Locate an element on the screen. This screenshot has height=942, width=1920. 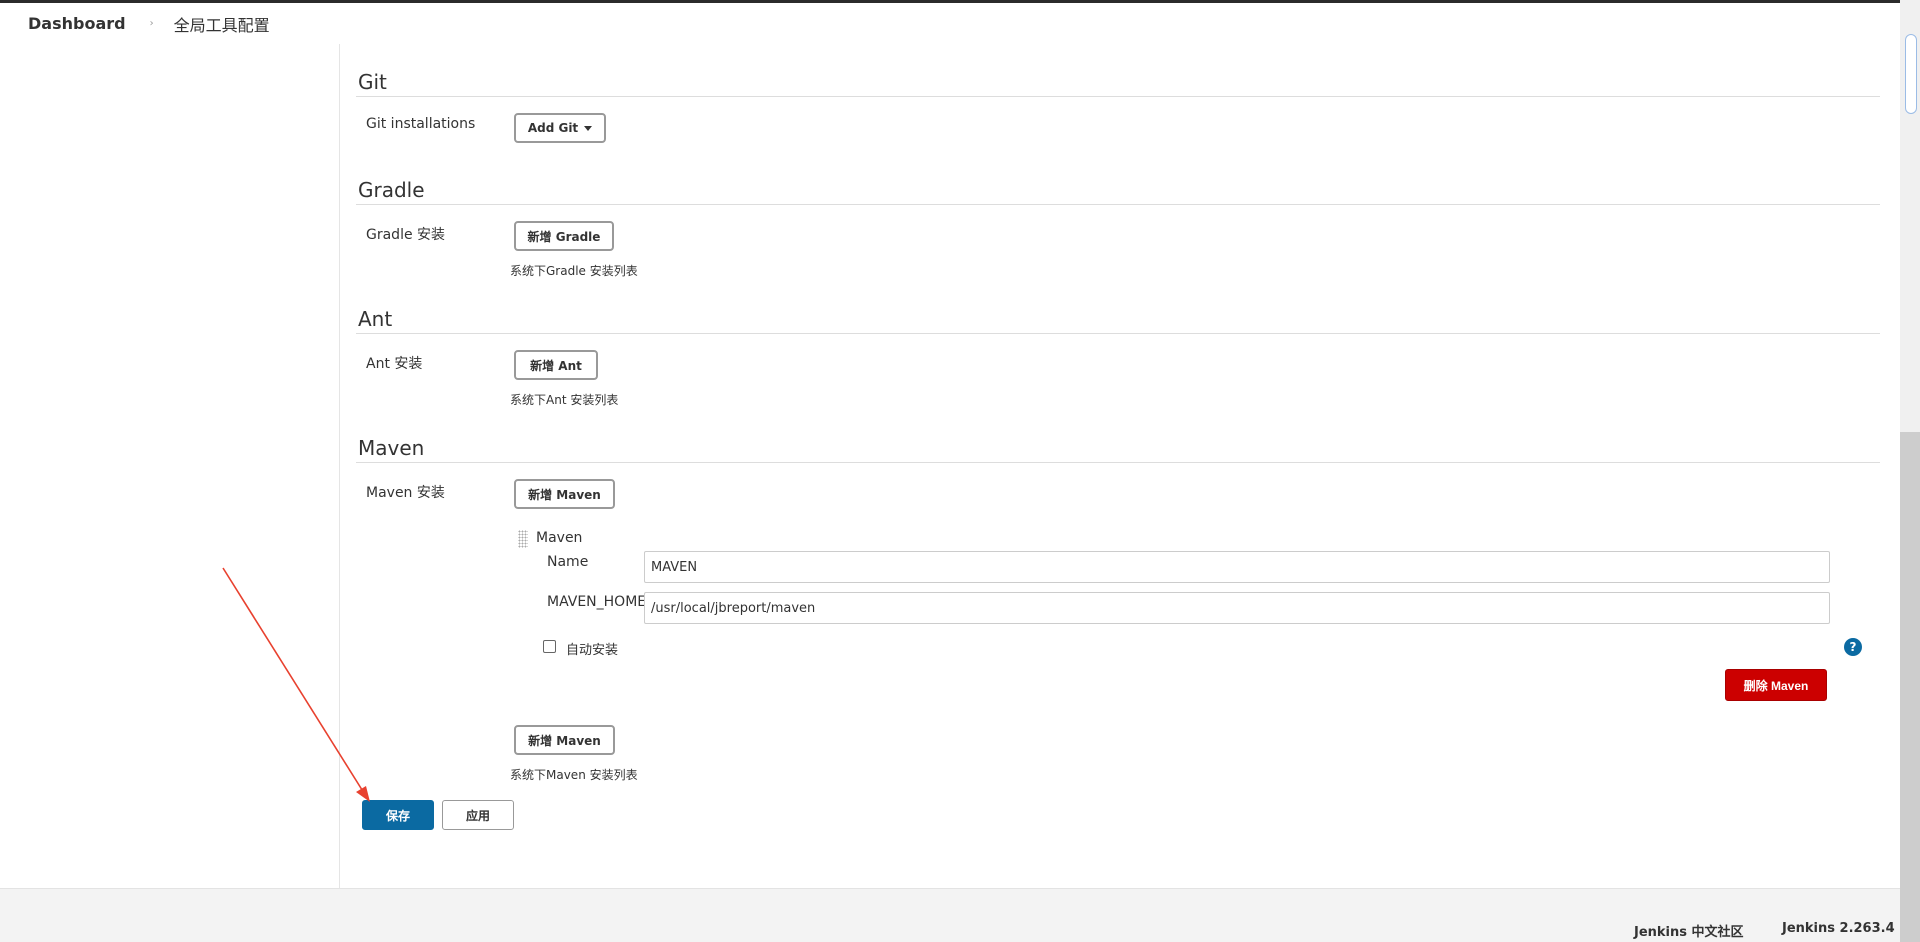
add-ant-button: 新增 Ant is located at coordinates (556, 365).